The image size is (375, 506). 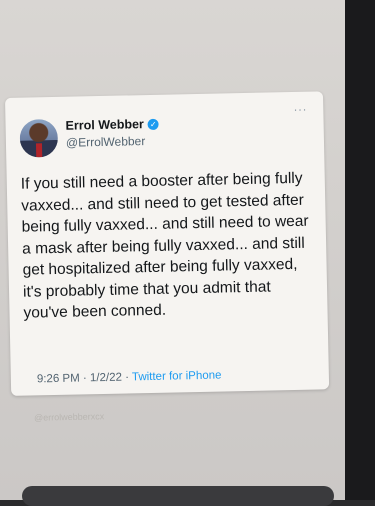 I want to click on more-options-icon: ···, so click(x=301, y=110).